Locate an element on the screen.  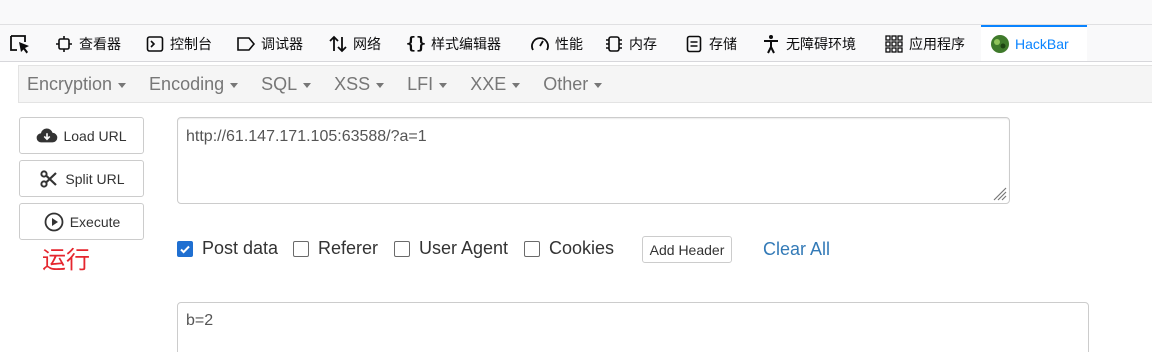
cloud-download-icon is located at coordinates (47, 136).